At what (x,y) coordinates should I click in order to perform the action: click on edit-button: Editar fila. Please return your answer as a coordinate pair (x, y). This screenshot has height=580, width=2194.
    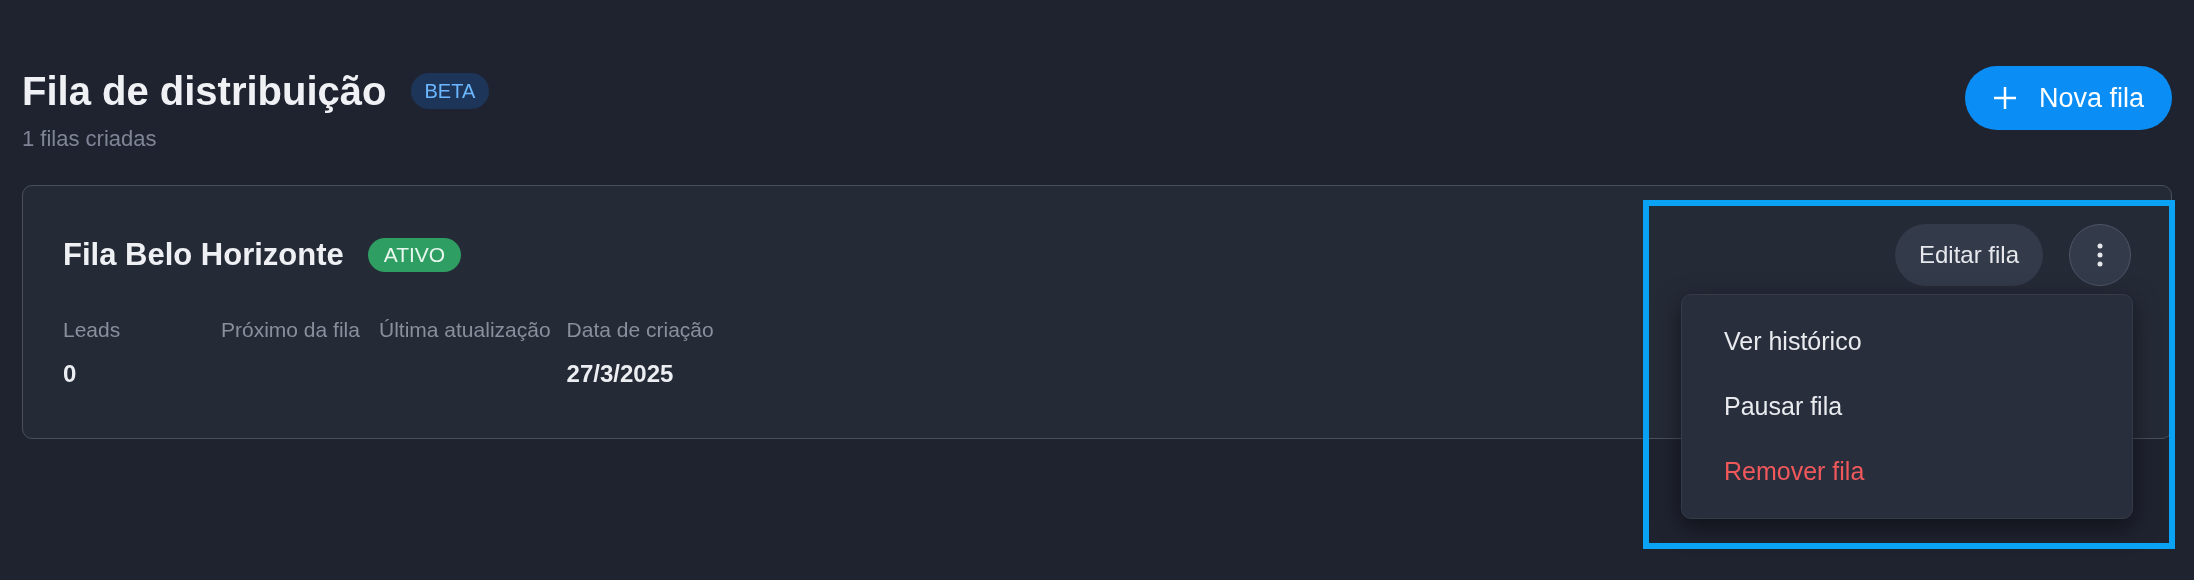
    Looking at the image, I should click on (1968, 255).